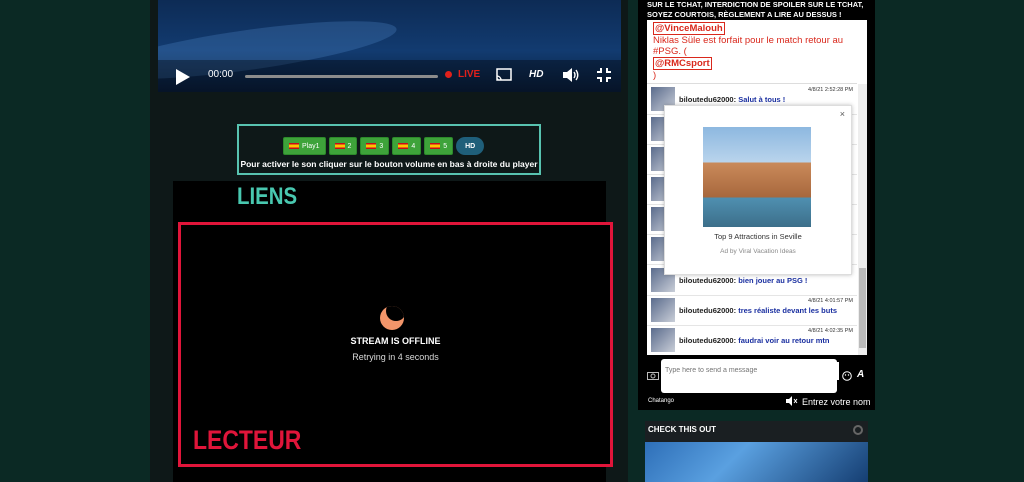  I want to click on mention-link: @VinceMalouh, so click(689, 28).